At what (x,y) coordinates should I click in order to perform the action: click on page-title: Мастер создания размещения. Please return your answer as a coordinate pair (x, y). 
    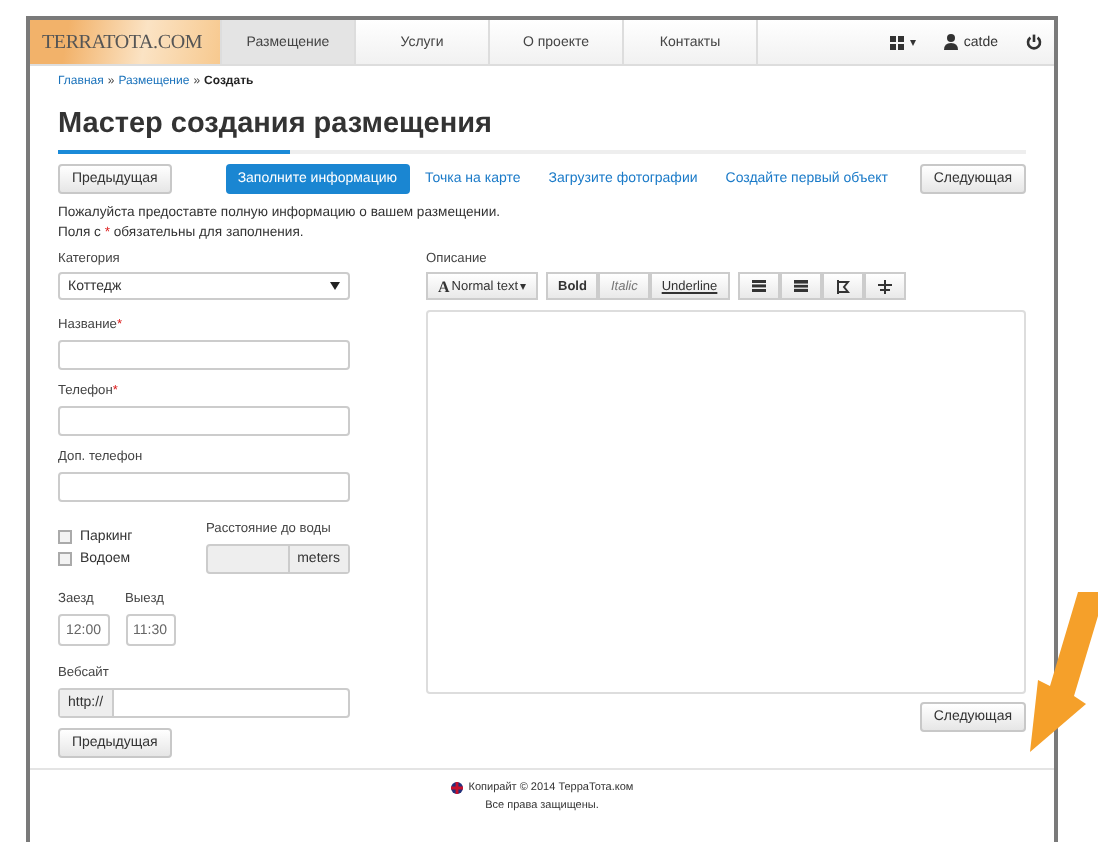
    Looking at the image, I should click on (276, 124).